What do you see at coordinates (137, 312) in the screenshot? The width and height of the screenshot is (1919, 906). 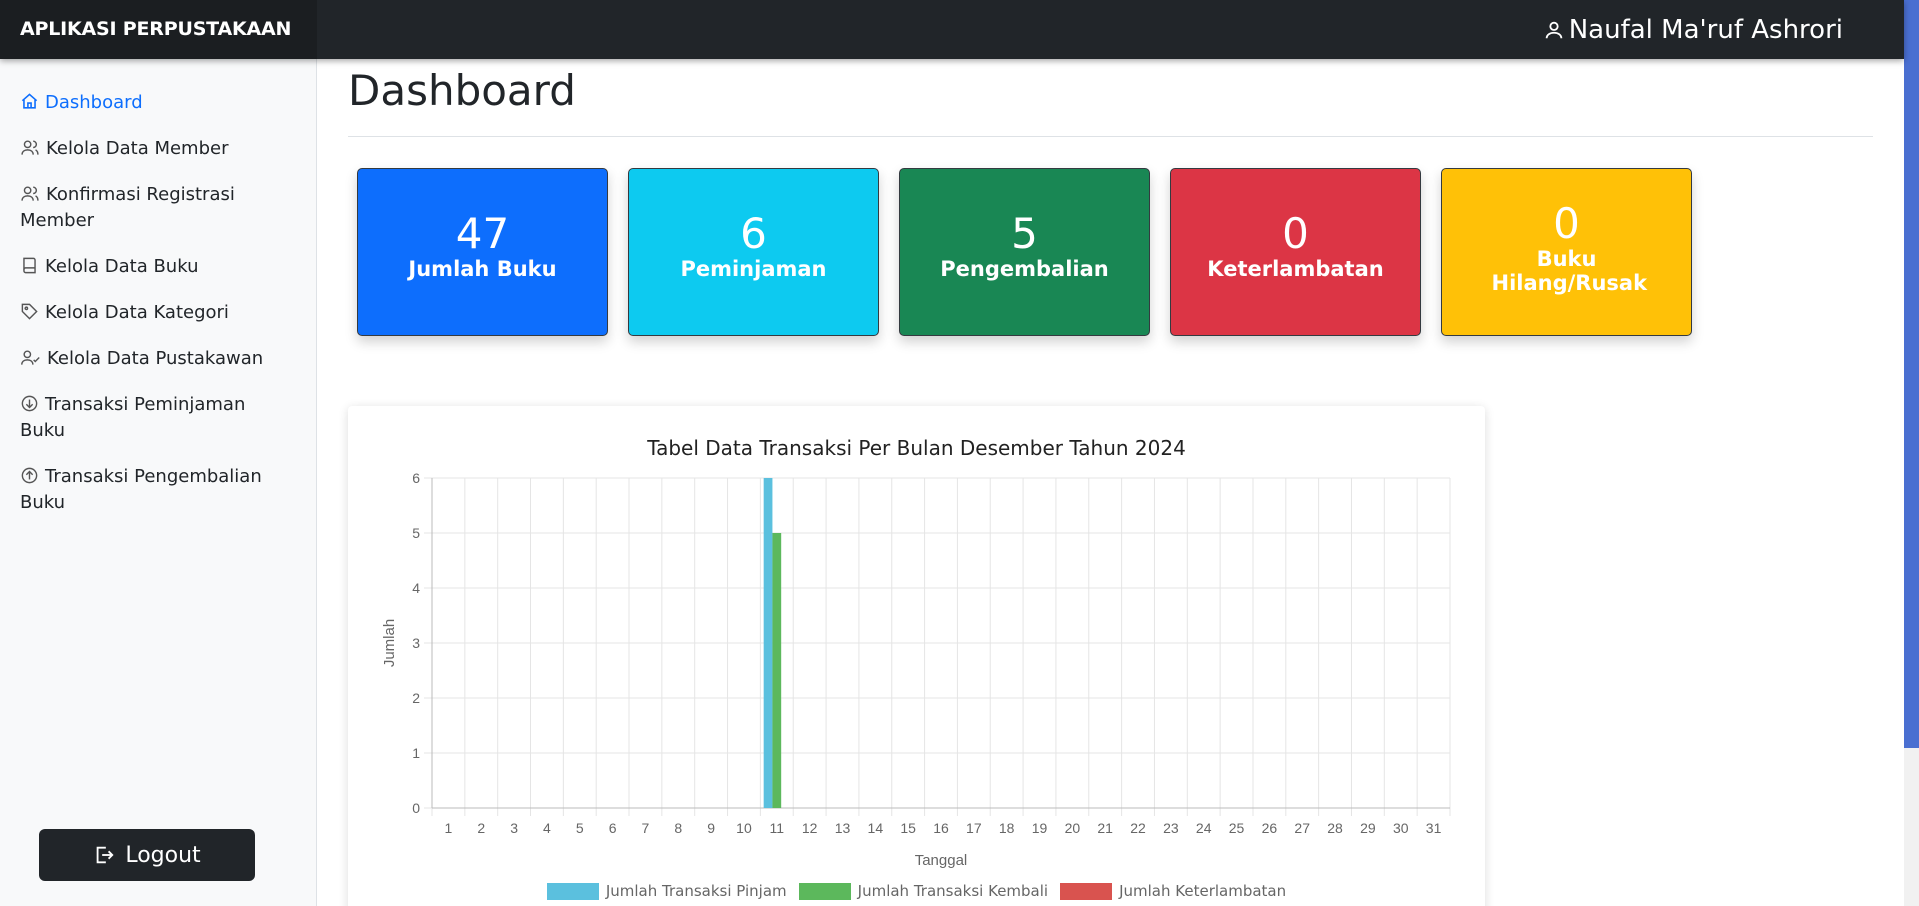 I see `sidebar-item-label: Kelola Data Kategori` at bounding box center [137, 312].